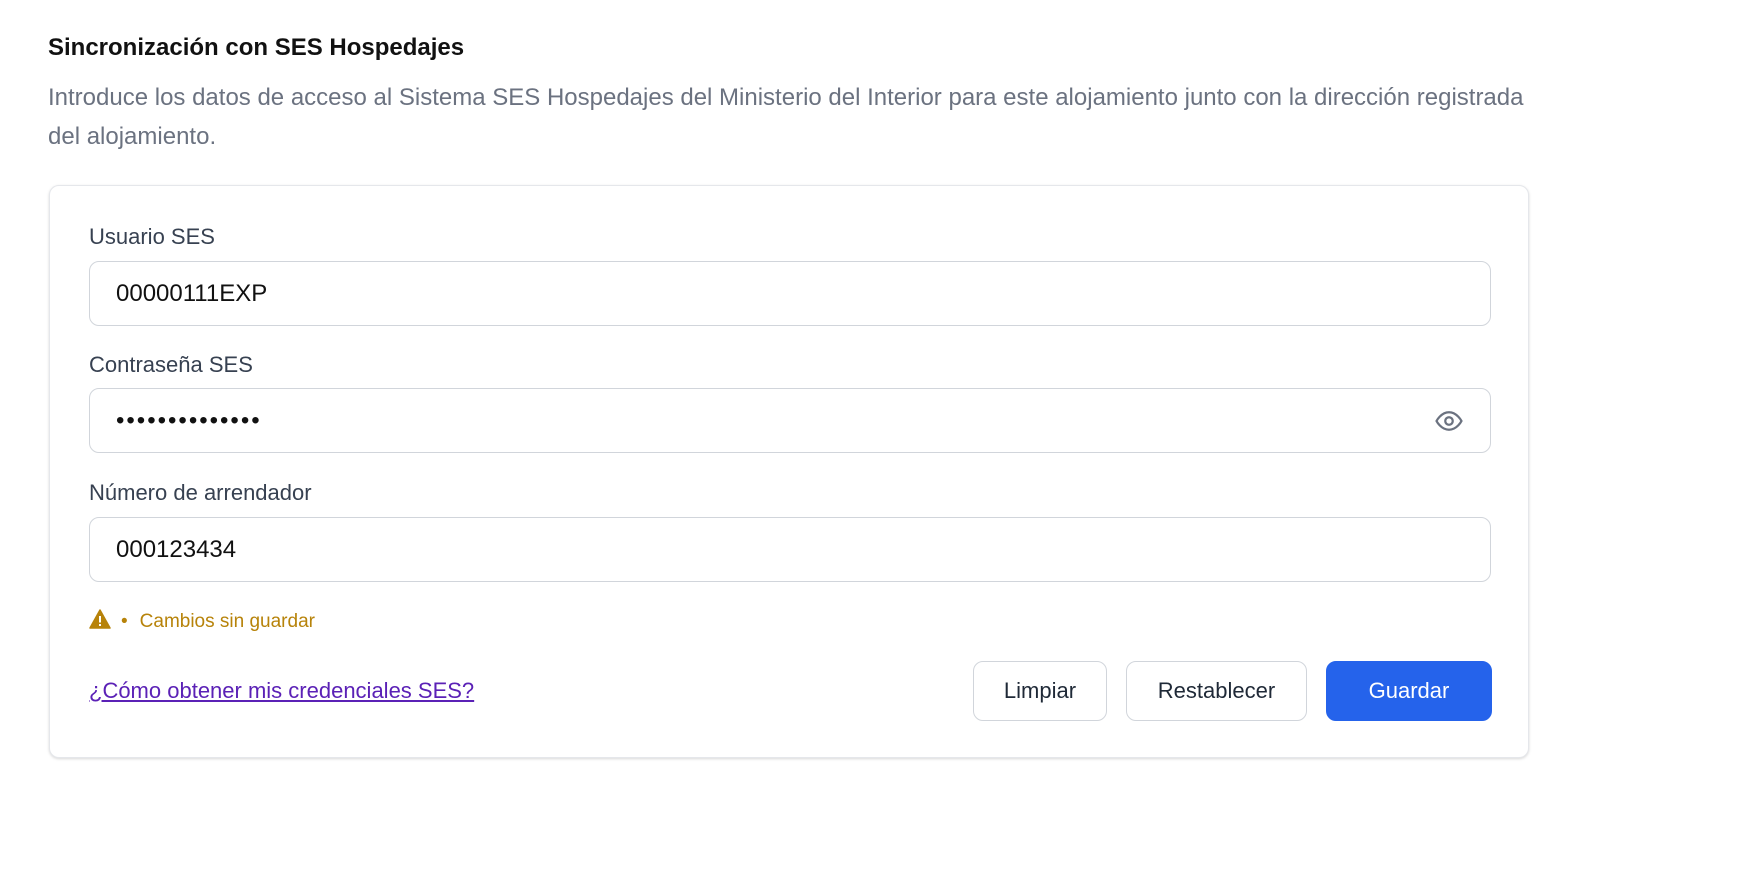 The width and height of the screenshot is (1746, 886). What do you see at coordinates (152, 236) in the screenshot?
I see `username-label: Usuario SES` at bounding box center [152, 236].